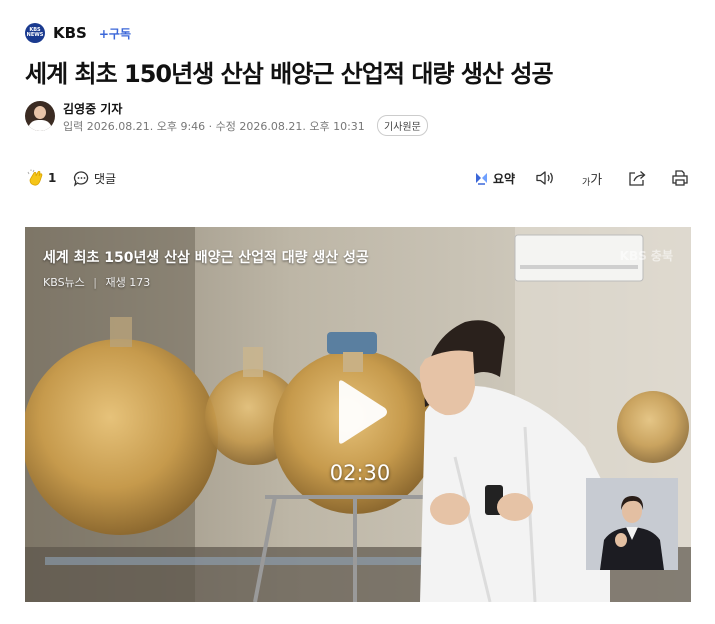 This screenshot has height=624, width=715. I want to click on video-meta: KBS뉴스 | 재생 173, so click(96, 282).